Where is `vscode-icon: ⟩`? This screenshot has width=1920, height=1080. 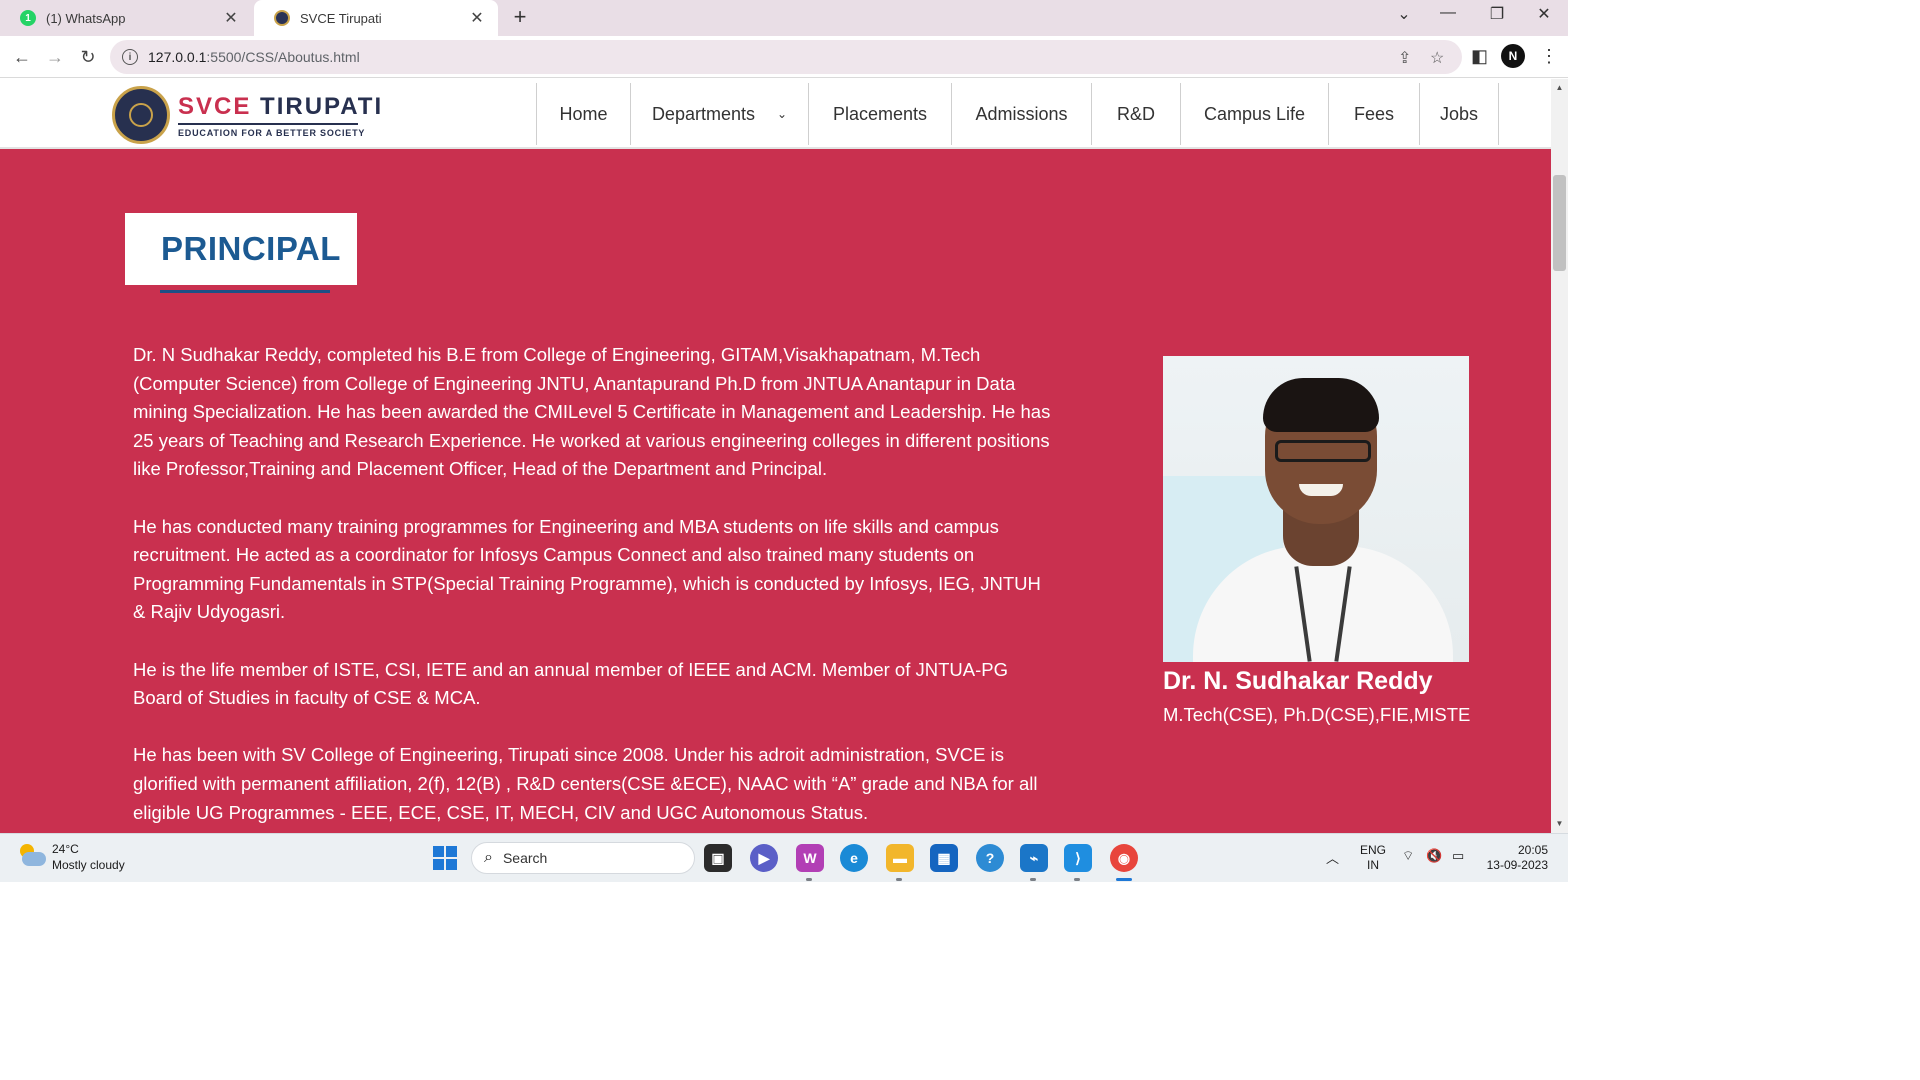 vscode-icon: ⟩ is located at coordinates (1078, 858).